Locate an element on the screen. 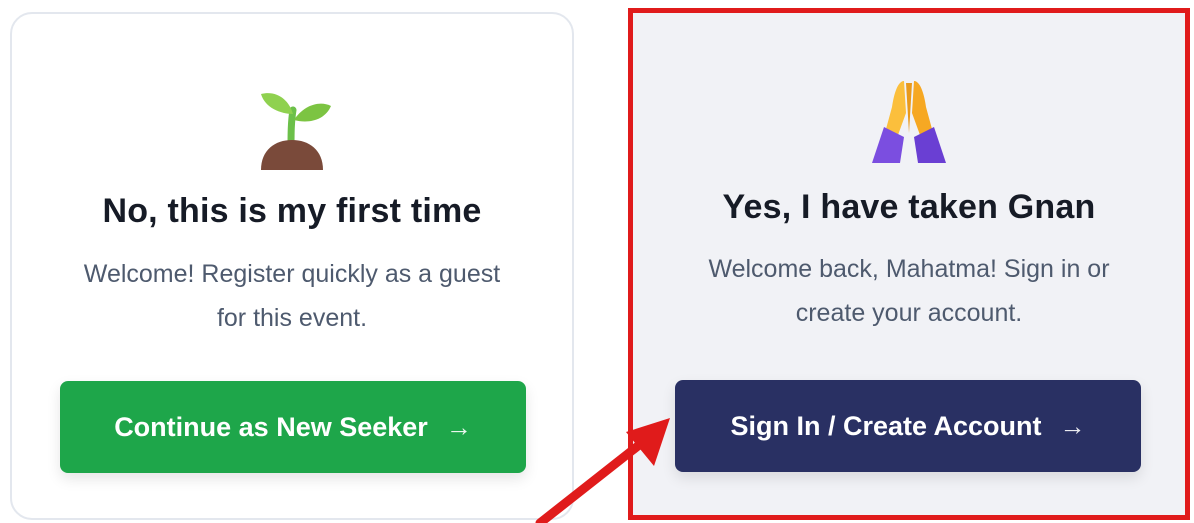 This screenshot has width=1194, height=523. continue-as-new-seeker-button: Continue as New Seeker → is located at coordinates (293, 427).